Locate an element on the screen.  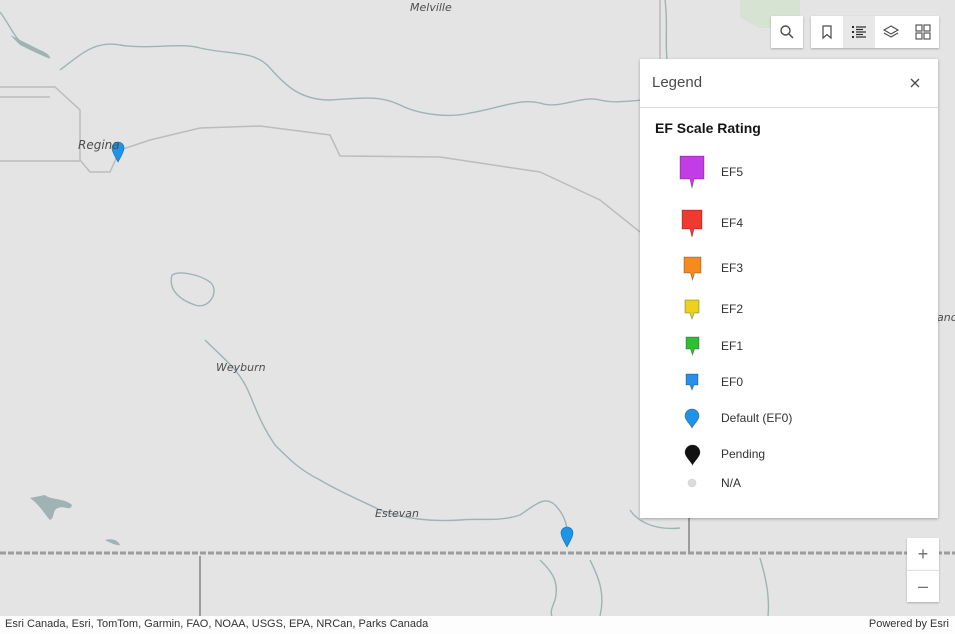
widget-toolbar is located at coordinates (875, 32).